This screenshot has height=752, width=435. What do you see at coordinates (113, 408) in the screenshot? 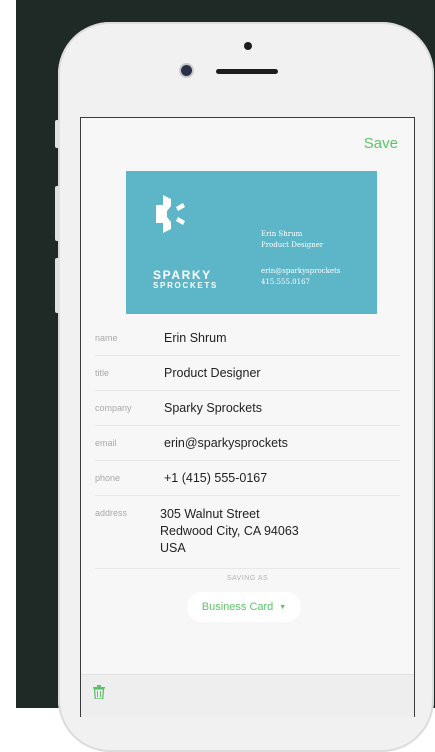
I see `field-label: company` at bounding box center [113, 408].